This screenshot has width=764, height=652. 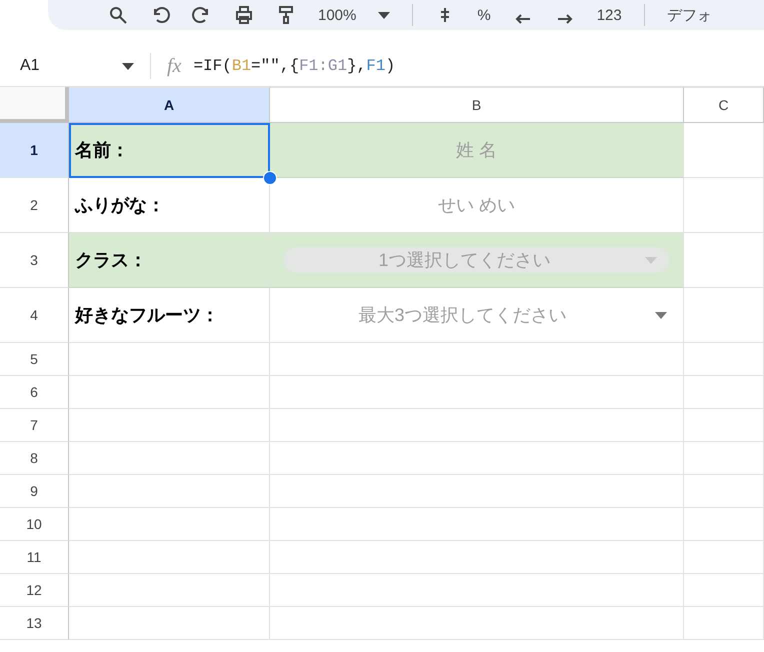 I want to click on label-cell: 好きなフルーツ：, so click(x=169, y=315).